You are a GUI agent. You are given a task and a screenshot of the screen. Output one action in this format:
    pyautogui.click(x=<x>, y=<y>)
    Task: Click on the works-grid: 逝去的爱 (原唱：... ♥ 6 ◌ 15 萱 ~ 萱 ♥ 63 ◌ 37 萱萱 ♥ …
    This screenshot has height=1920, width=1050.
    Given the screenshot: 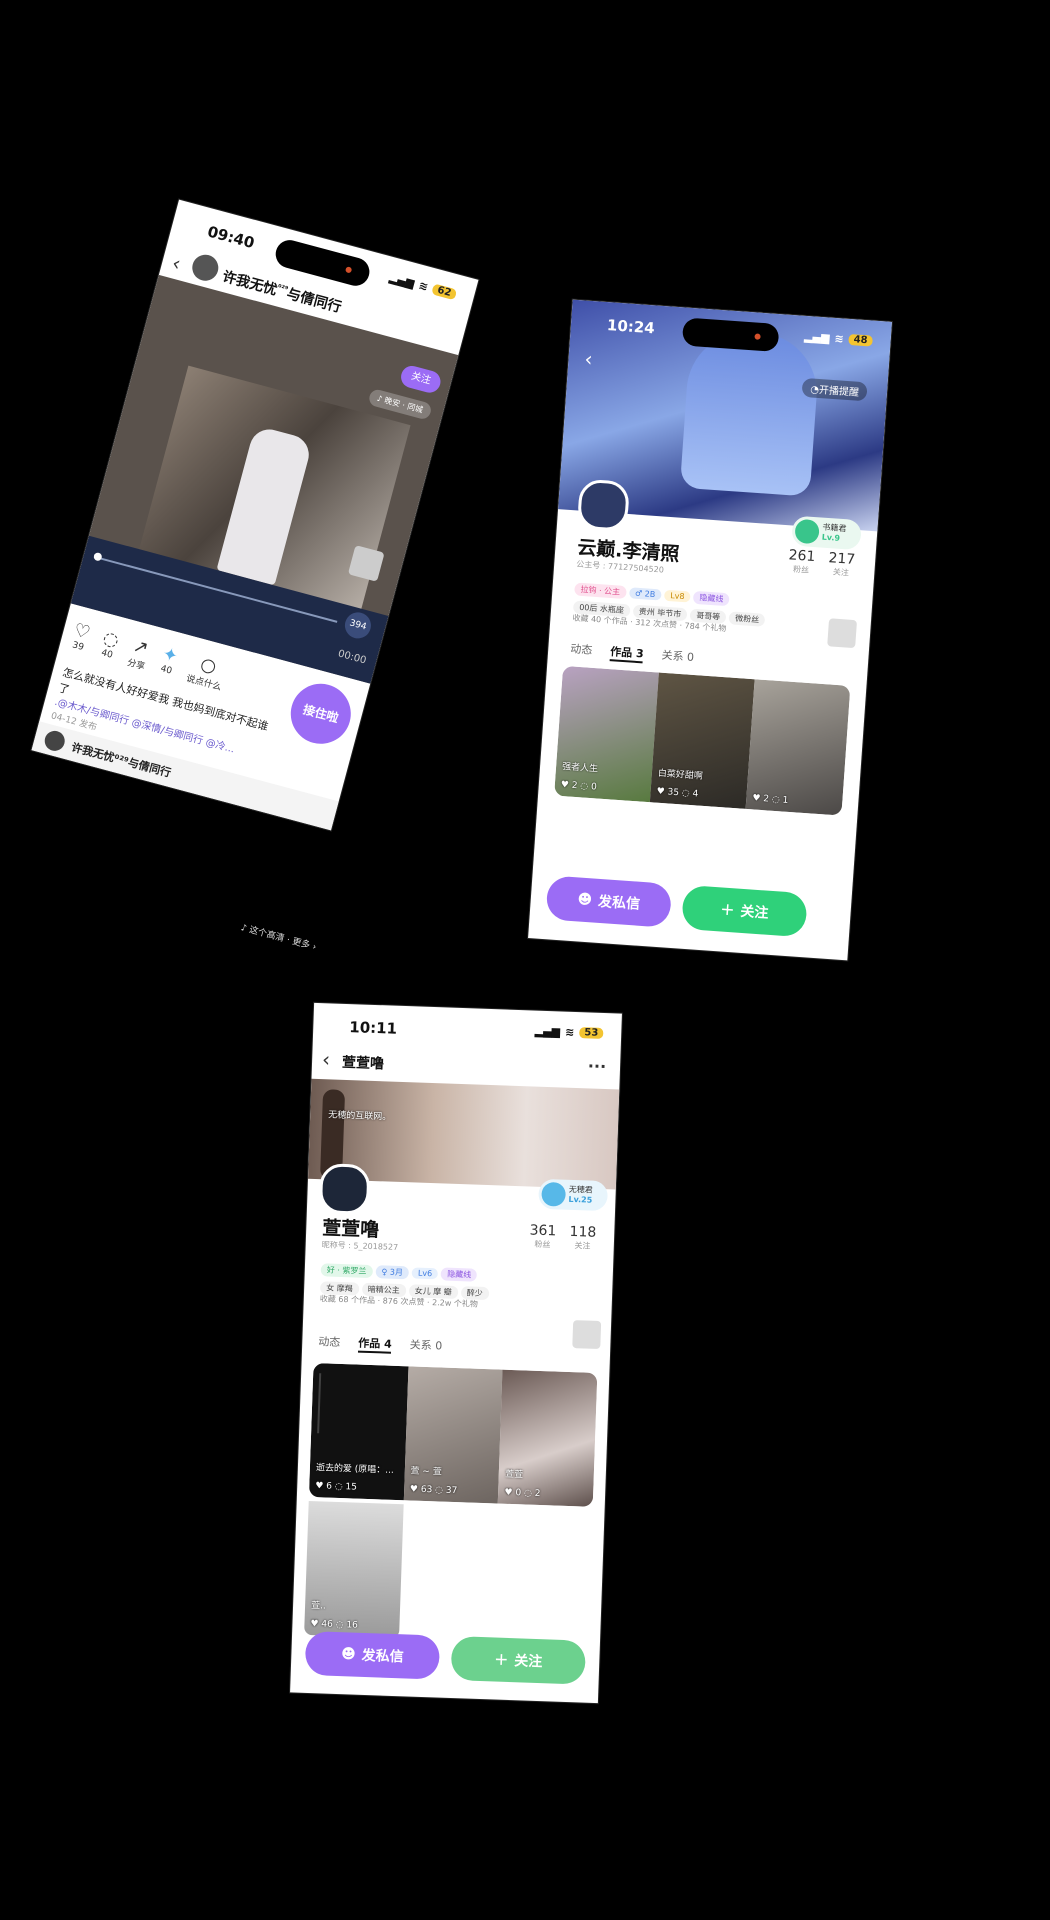 What is the action you would take?
    pyautogui.click(x=453, y=1435)
    